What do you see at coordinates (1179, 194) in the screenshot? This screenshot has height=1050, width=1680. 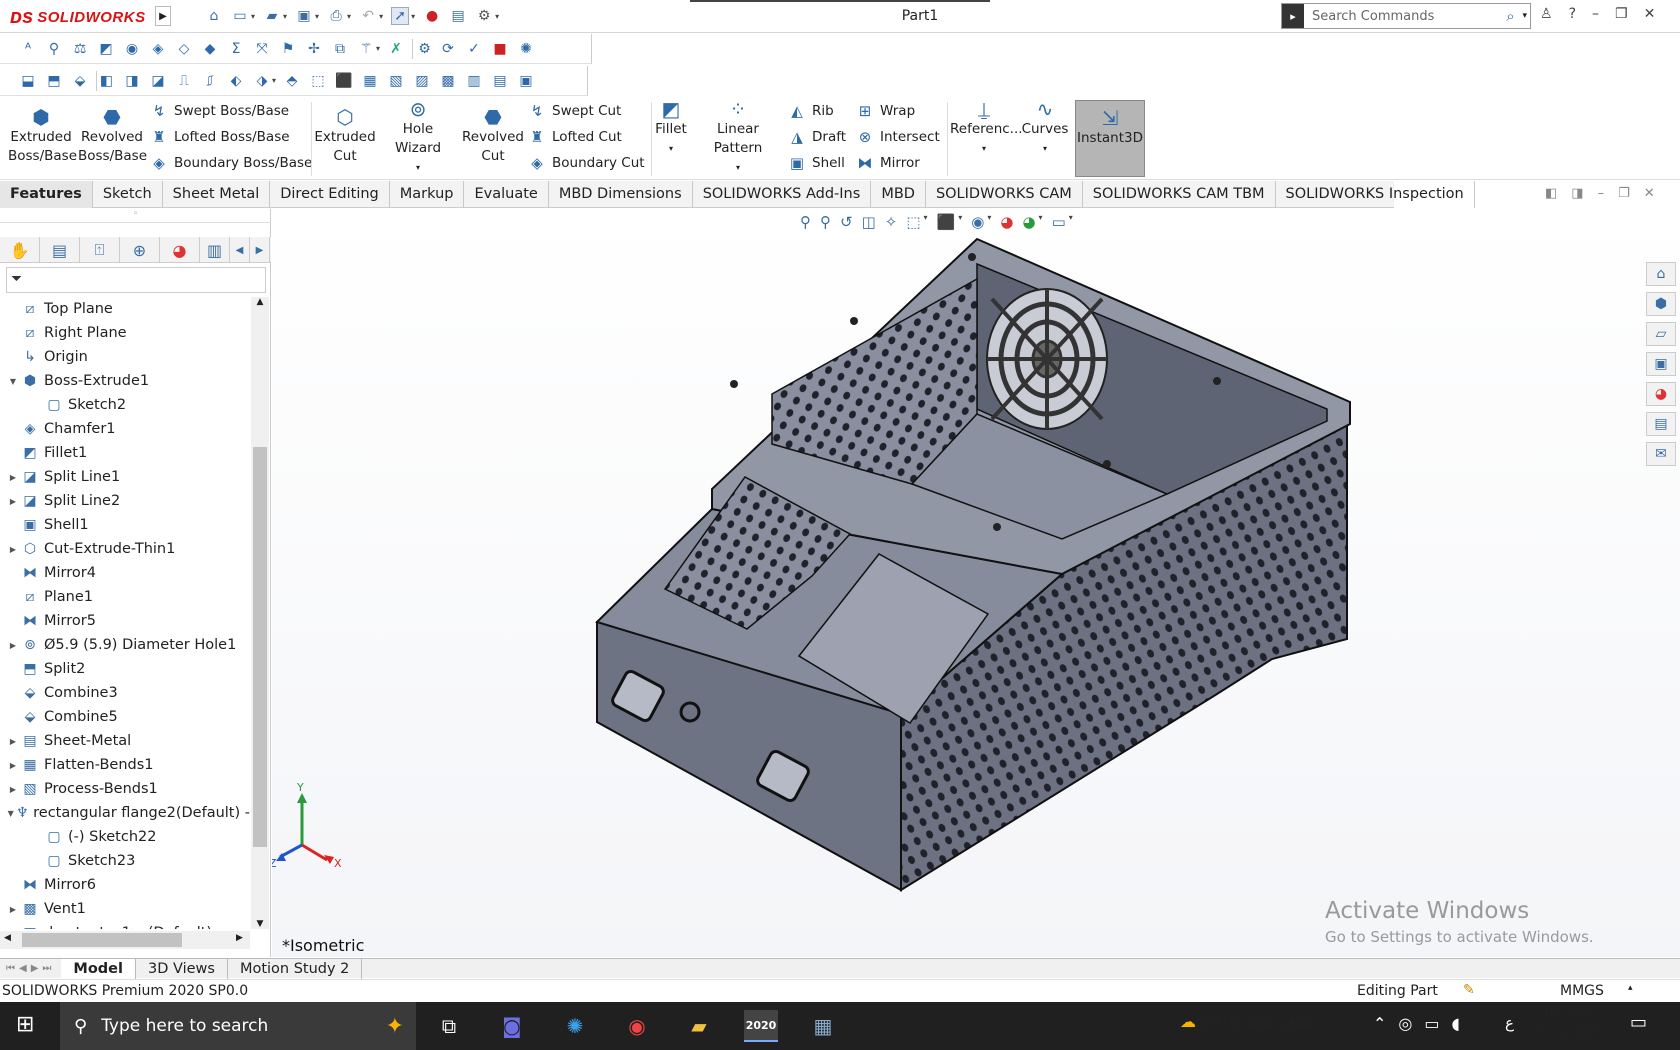 I see `tab-solidworks-cam-tbm: SOLIDWORKS CAM TBM` at bounding box center [1179, 194].